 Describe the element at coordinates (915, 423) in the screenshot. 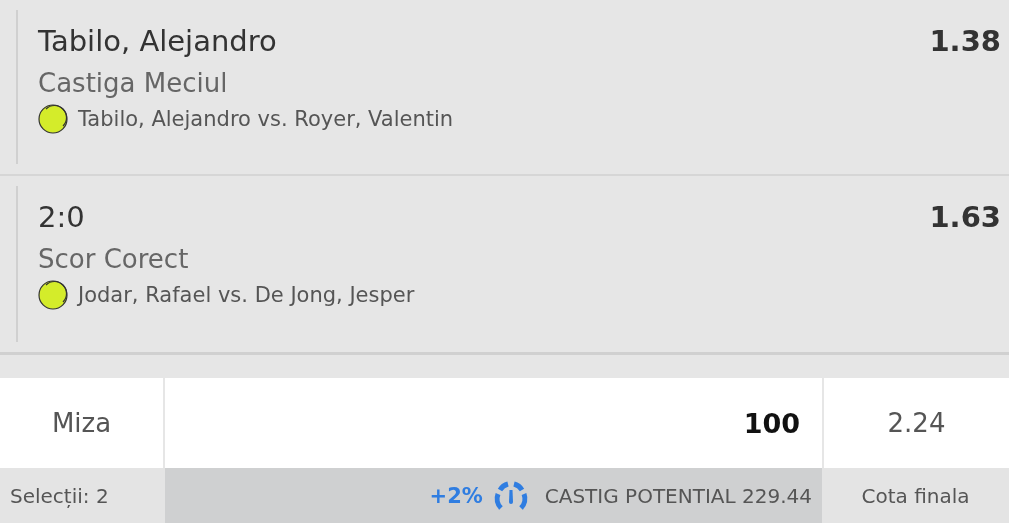

I see `total-odds: 2.24` at that location.